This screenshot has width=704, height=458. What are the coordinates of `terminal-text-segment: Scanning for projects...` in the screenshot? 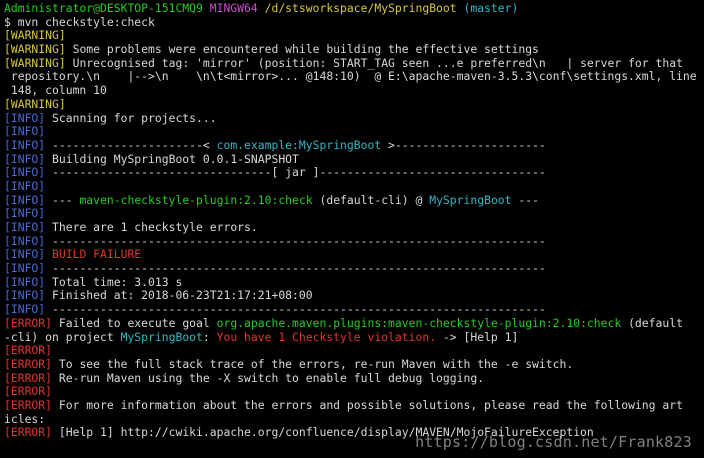 It's located at (131, 118).